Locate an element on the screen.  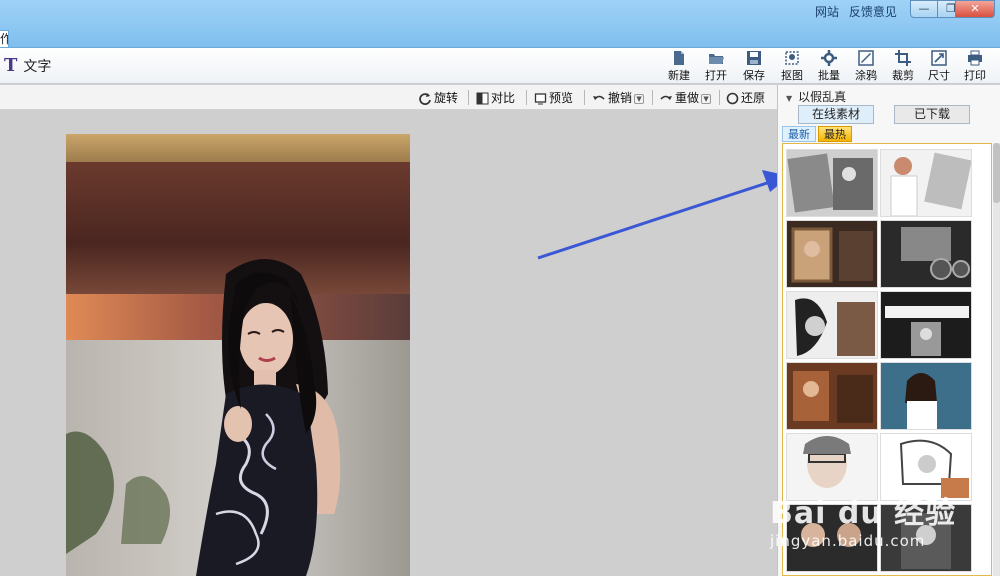
rotate-icon is located at coordinates (425, 98).